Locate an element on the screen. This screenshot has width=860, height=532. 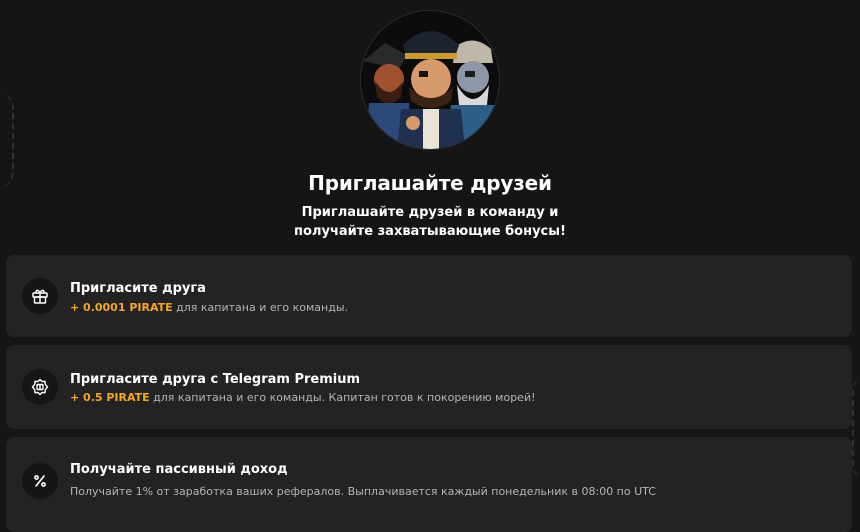
percent-icon is located at coordinates (40, 481).